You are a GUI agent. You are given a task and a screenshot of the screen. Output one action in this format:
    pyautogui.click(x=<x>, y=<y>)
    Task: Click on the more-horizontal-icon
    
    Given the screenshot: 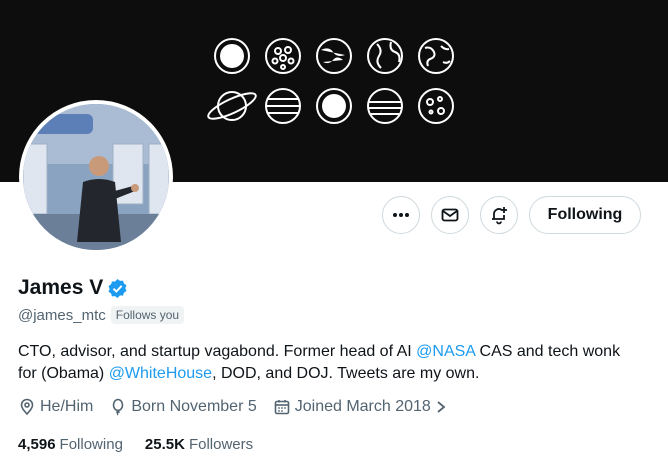 What is the action you would take?
    pyautogui.click(x=401, y=215)
    